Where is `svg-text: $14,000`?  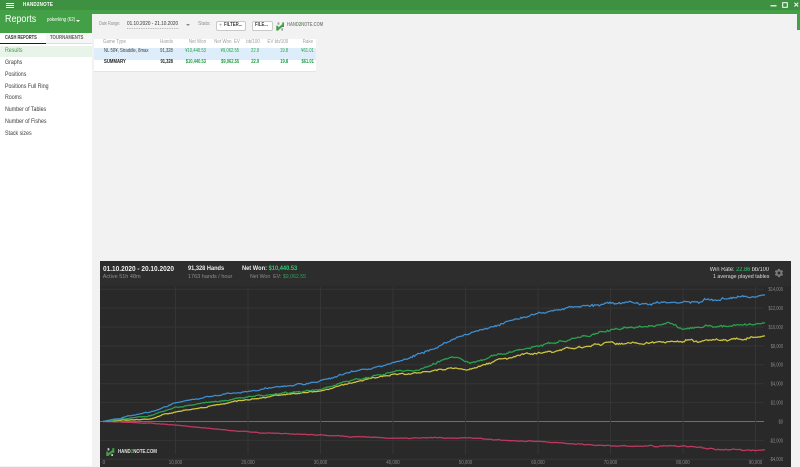 svg-text: $14,000 is located at coordinates (776, 290).